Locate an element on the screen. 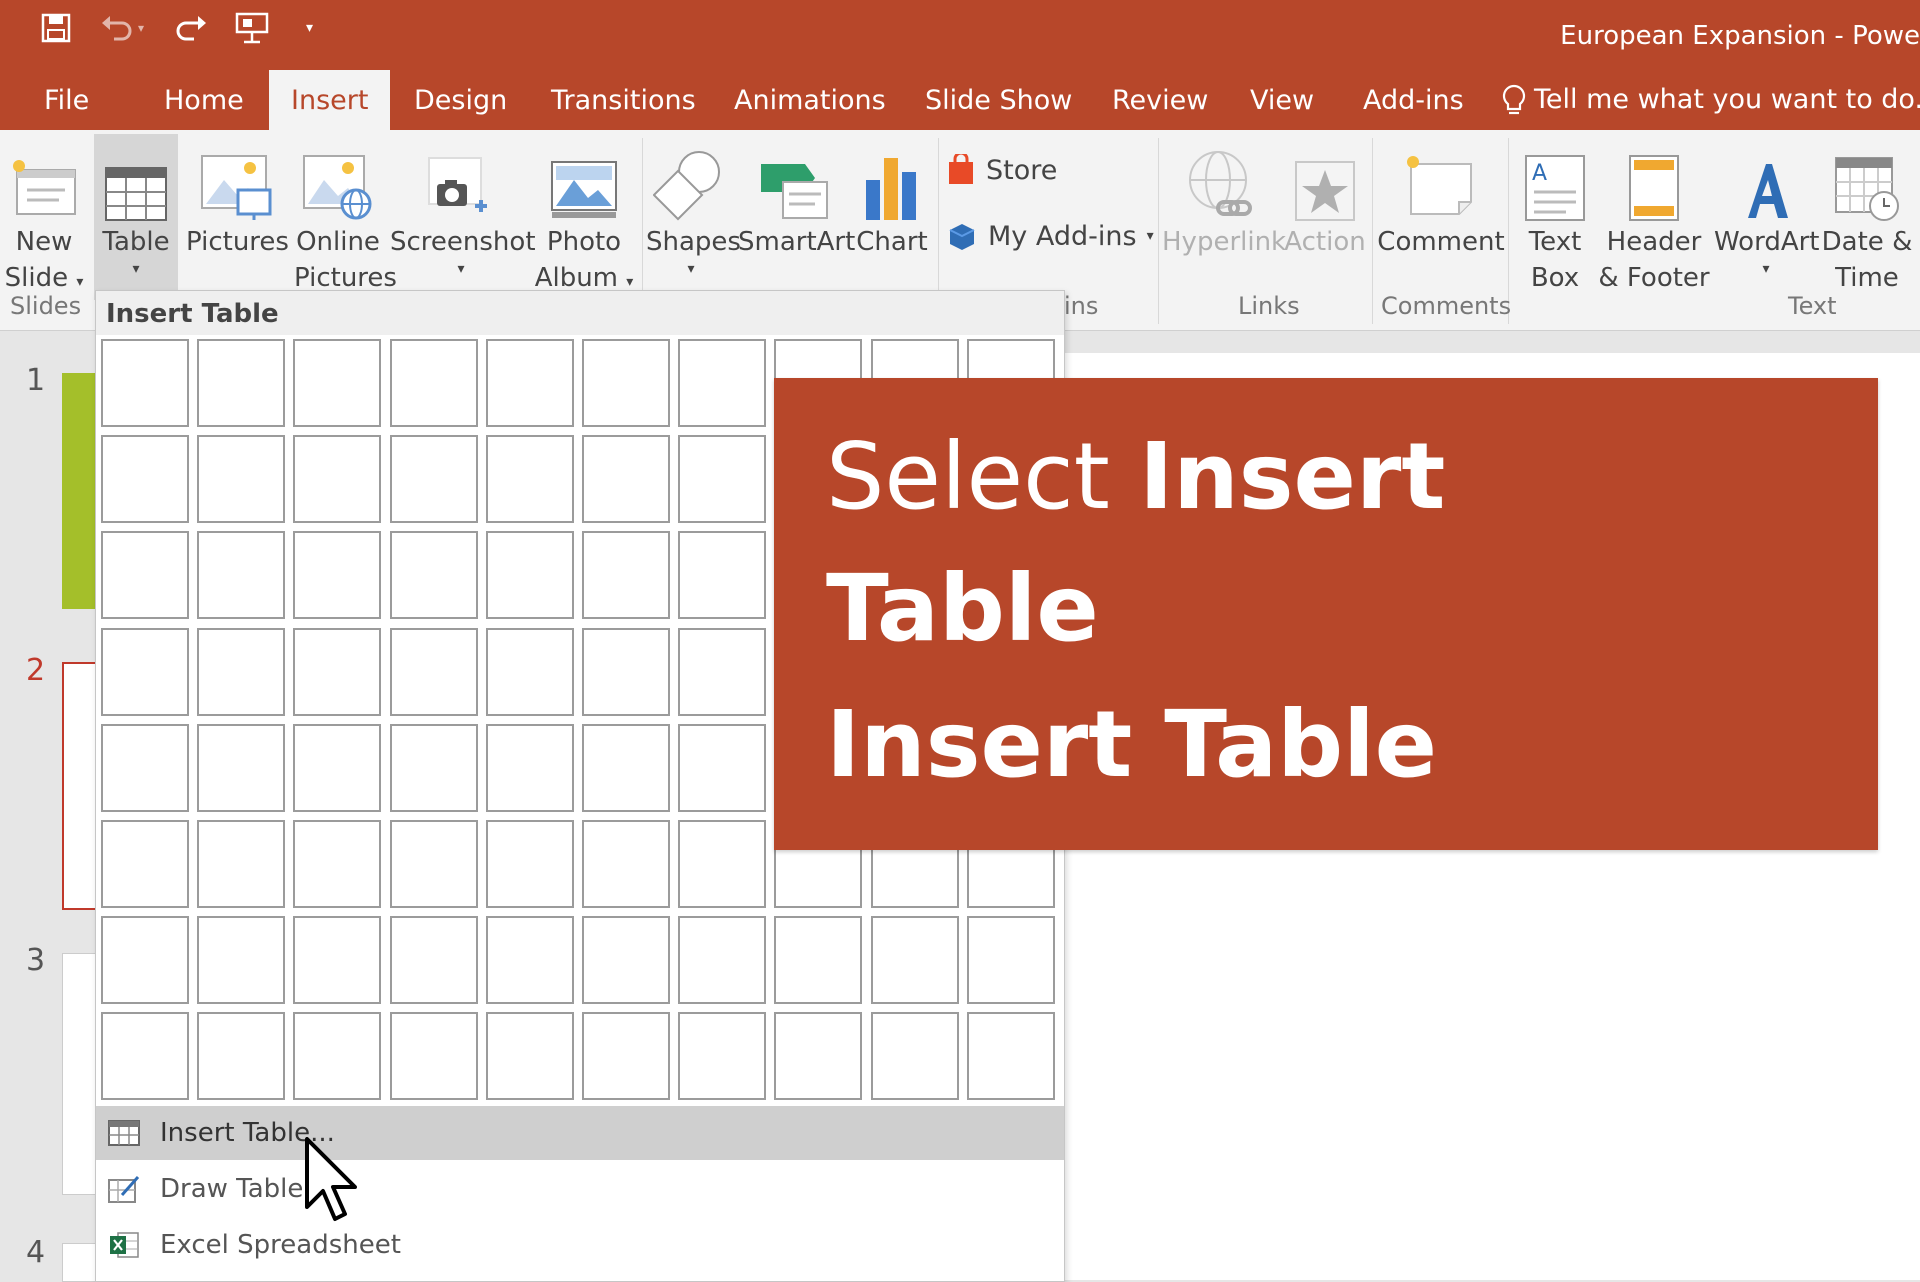  redo-button is located at coordinates (191, 28).